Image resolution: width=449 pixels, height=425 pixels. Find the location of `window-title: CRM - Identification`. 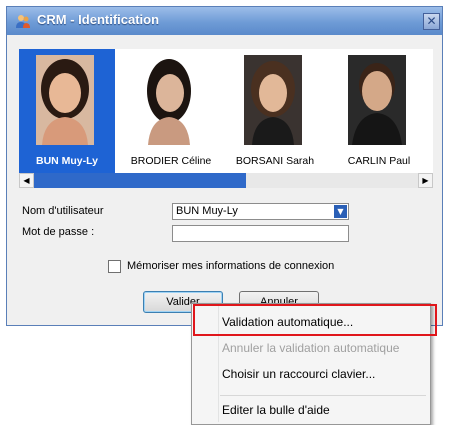

window-title: CRM - Identification is located at coordinates (98, 19).